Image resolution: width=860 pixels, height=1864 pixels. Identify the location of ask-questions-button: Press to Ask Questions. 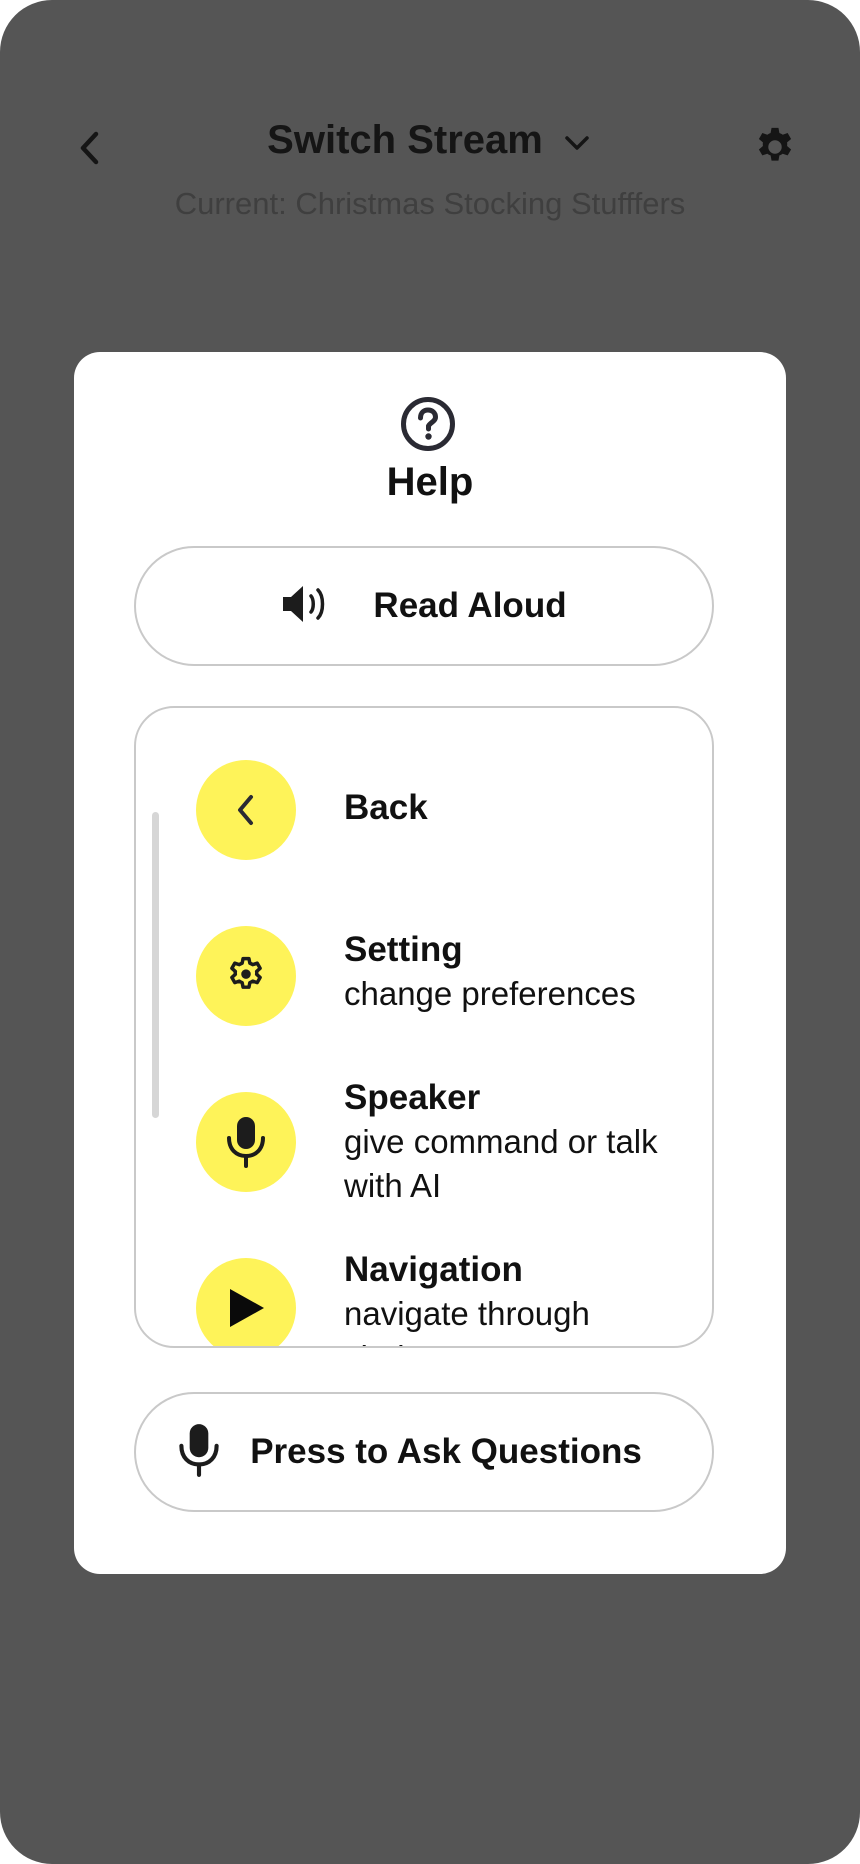
(424, 1452).